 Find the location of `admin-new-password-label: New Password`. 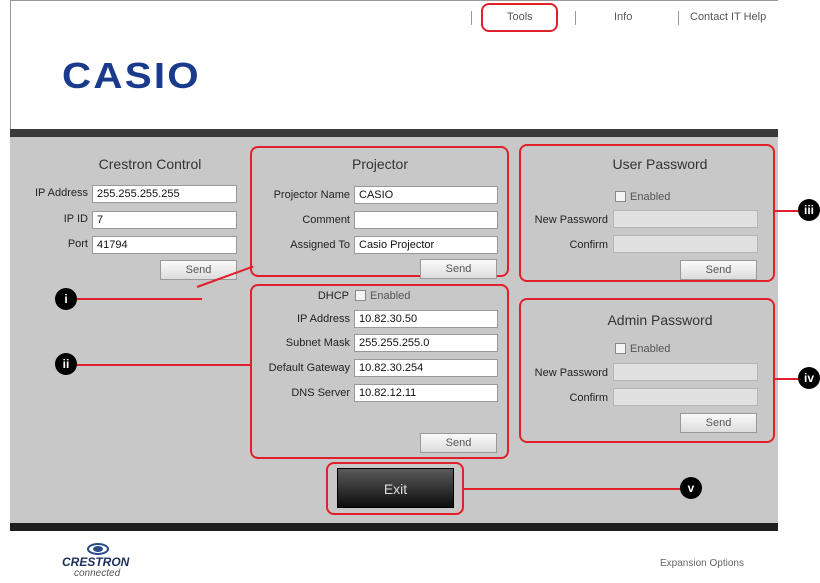

admin-new-password-label: New Password is located at coordinates (571, 373).